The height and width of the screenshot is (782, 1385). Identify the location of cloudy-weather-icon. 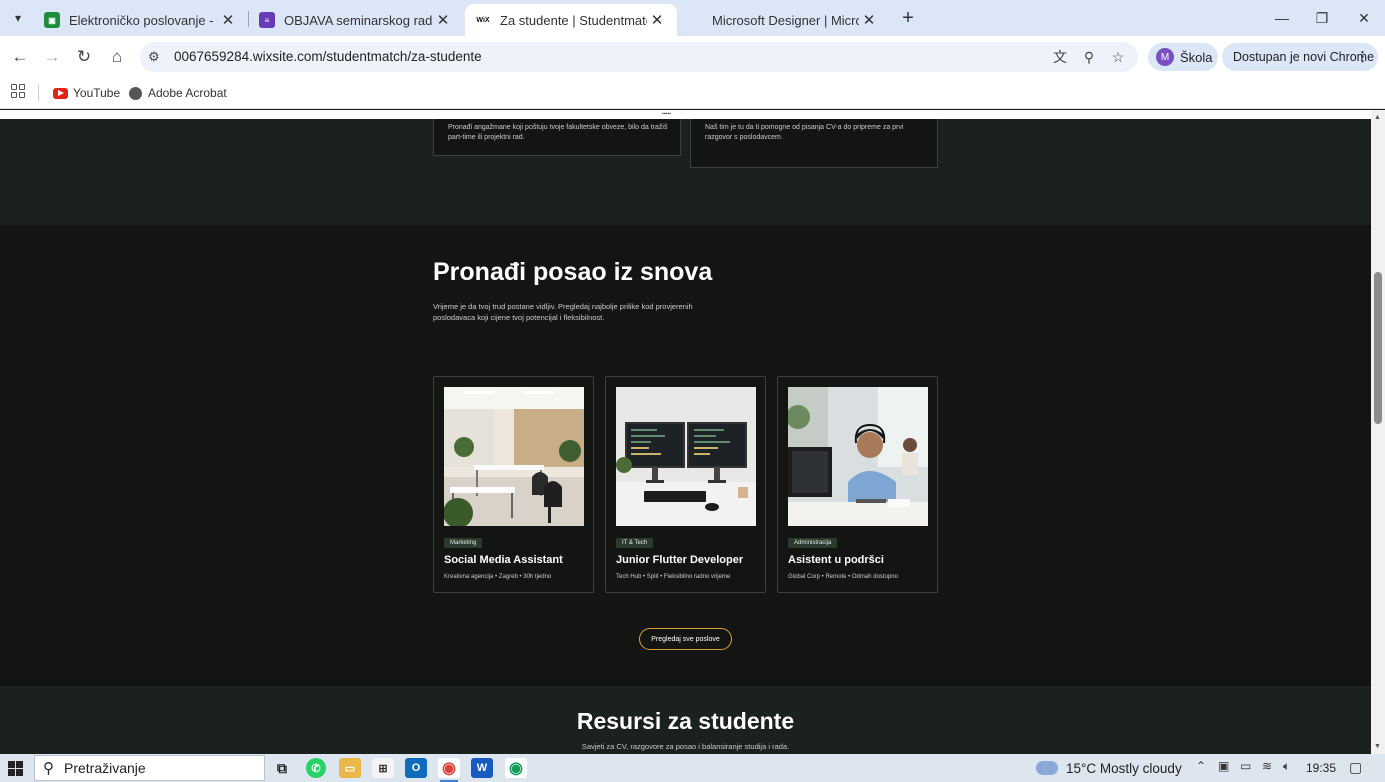
(1047, 768).